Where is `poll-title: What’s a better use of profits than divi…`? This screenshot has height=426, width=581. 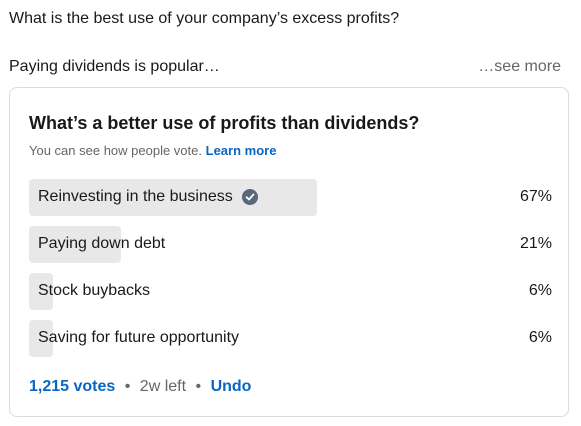
poll-title: What’s a better use of profits than divi… is located at coordinates (224, 123).